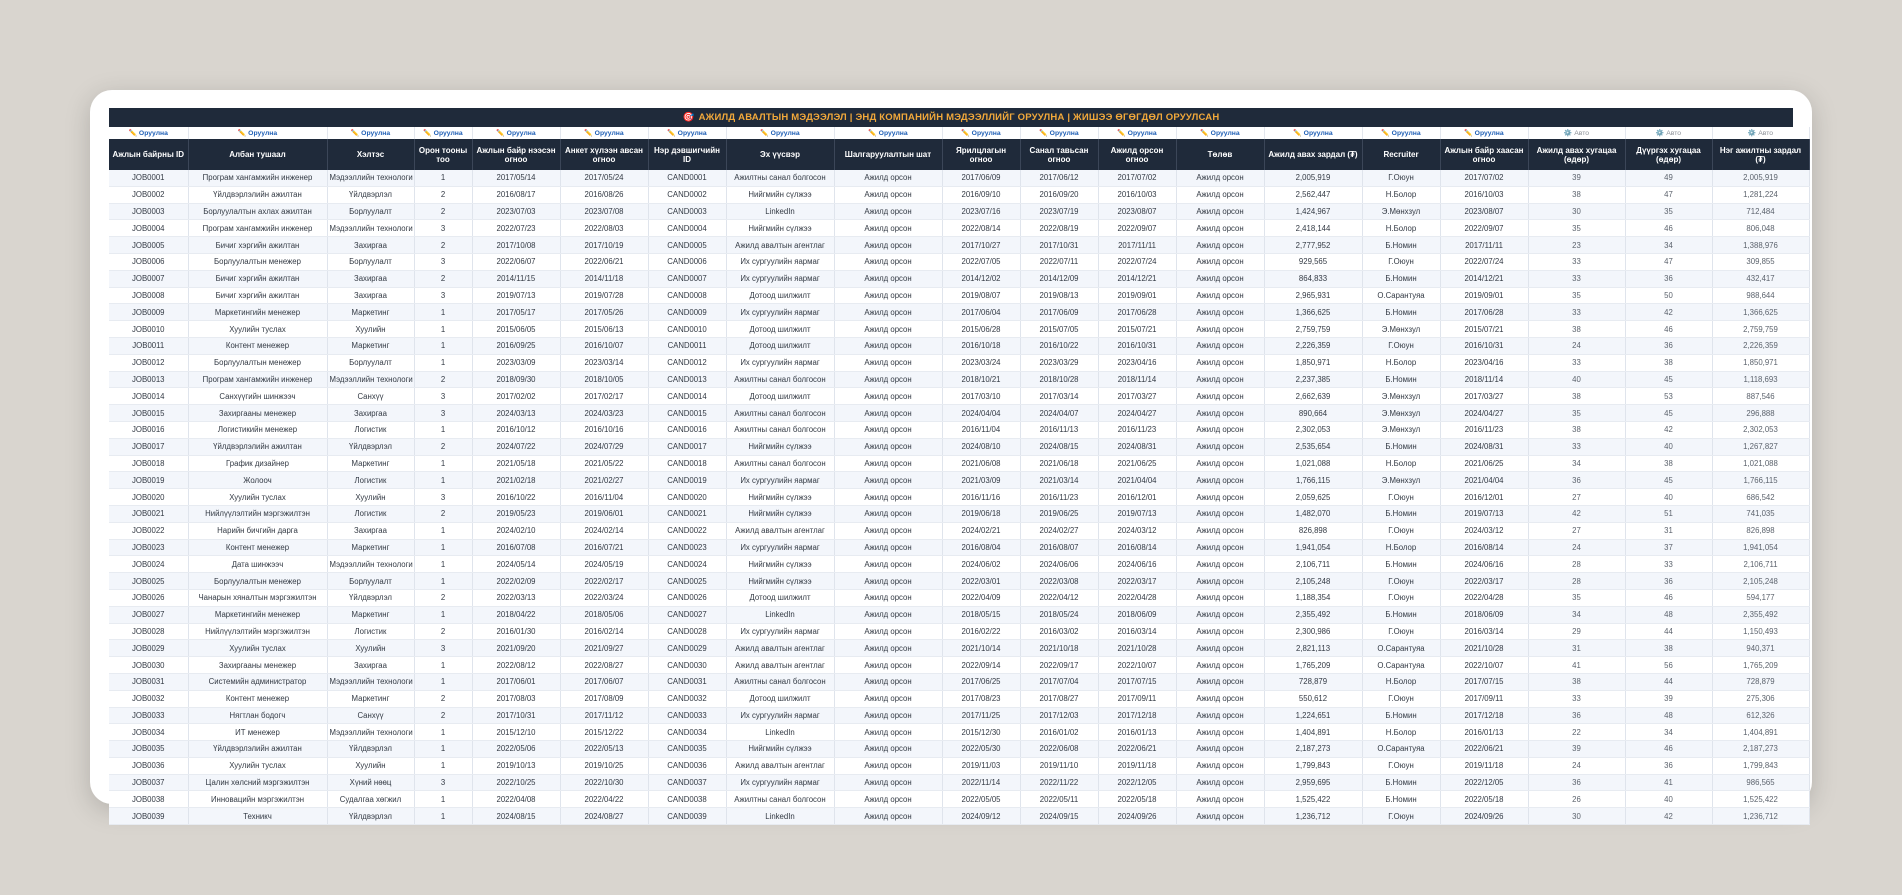 This screenshot has width=1902, height=895. I want to click on table-cell: 2024/03/12, so click(1484, 531).